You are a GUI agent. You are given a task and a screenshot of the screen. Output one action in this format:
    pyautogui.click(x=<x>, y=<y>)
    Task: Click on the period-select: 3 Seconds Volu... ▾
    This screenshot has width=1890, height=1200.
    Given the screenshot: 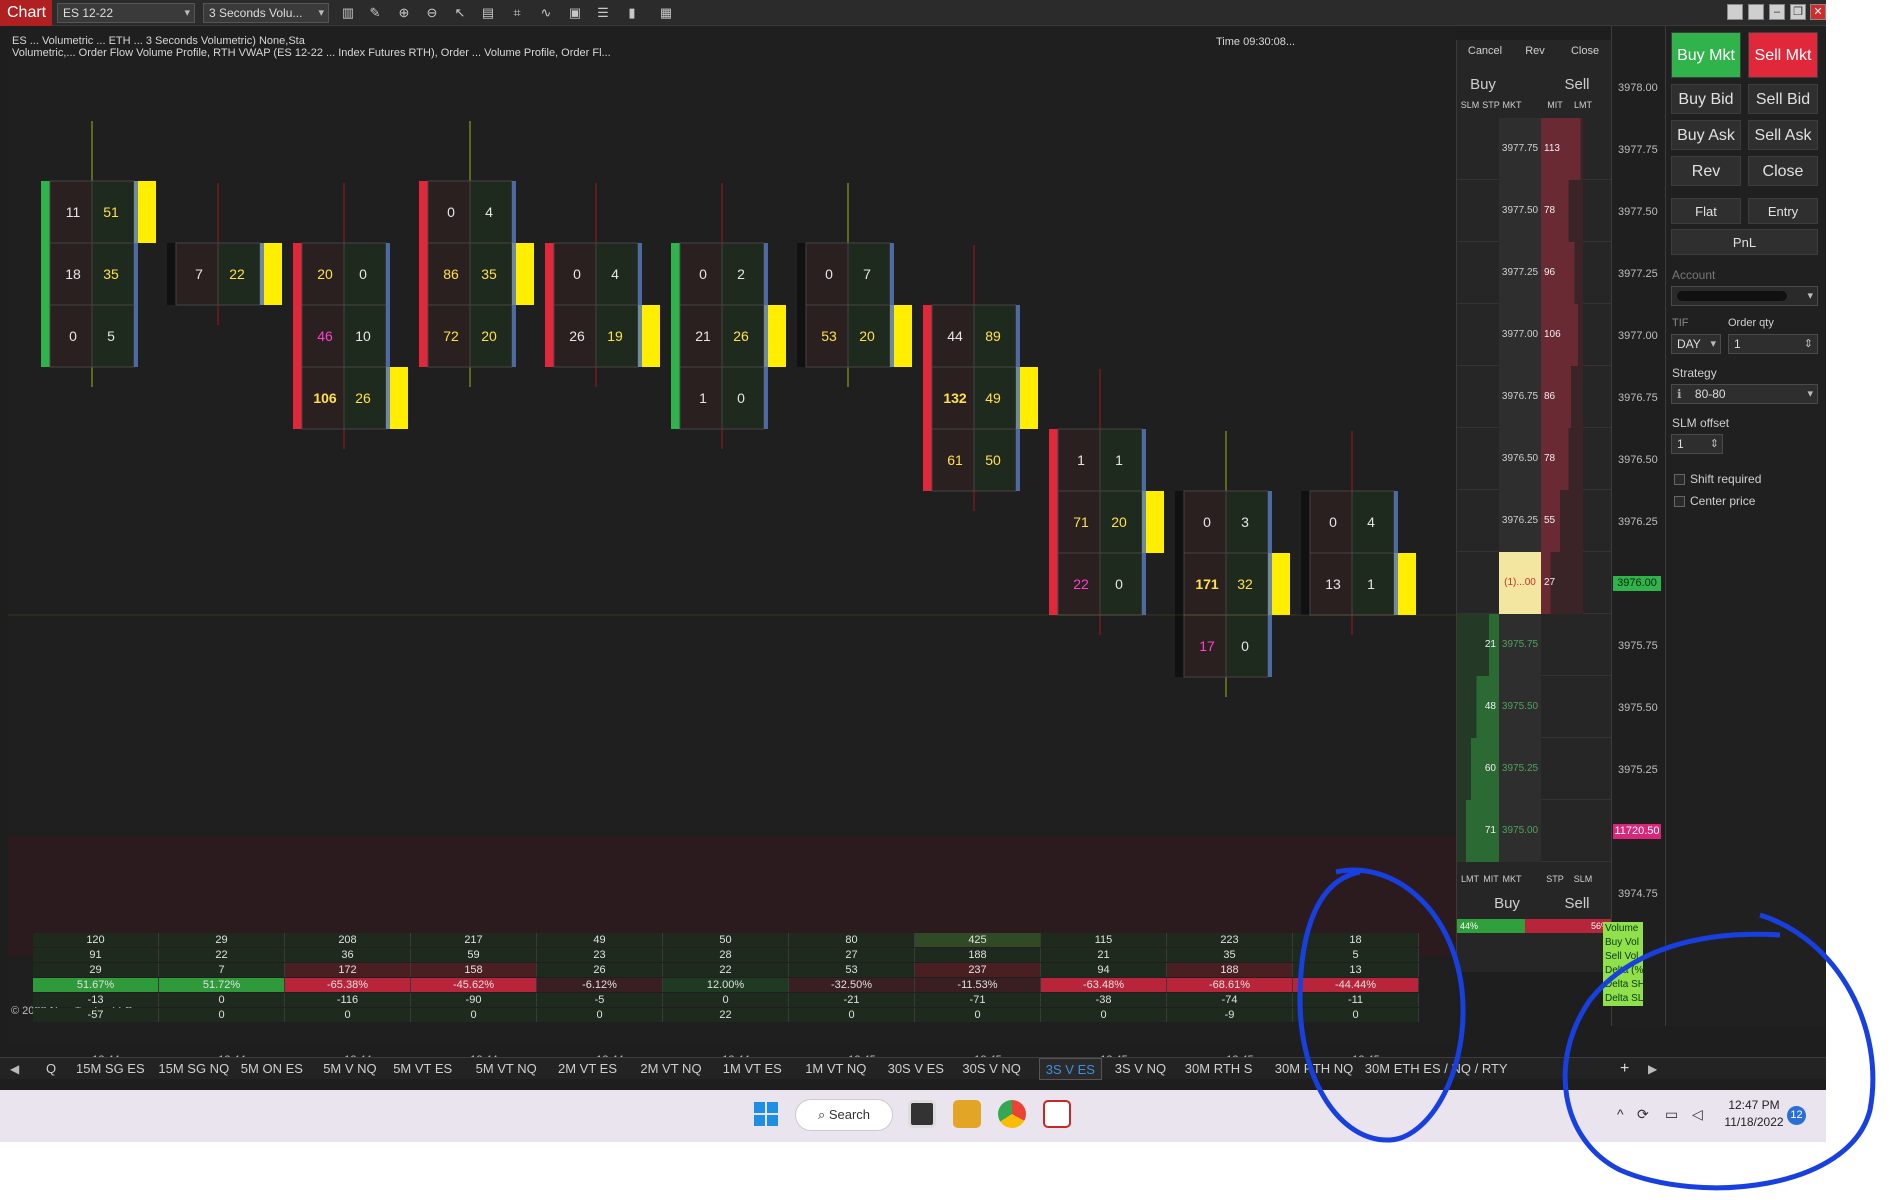 What is the action you would take?
    pyautogui.click(x=266, y=13)
    